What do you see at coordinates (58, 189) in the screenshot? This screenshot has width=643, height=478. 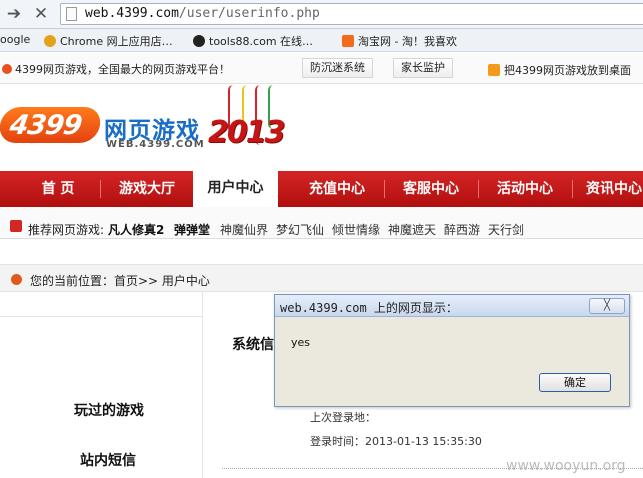 I see `nav-home: 首 页` at bounding box center [58, 189].